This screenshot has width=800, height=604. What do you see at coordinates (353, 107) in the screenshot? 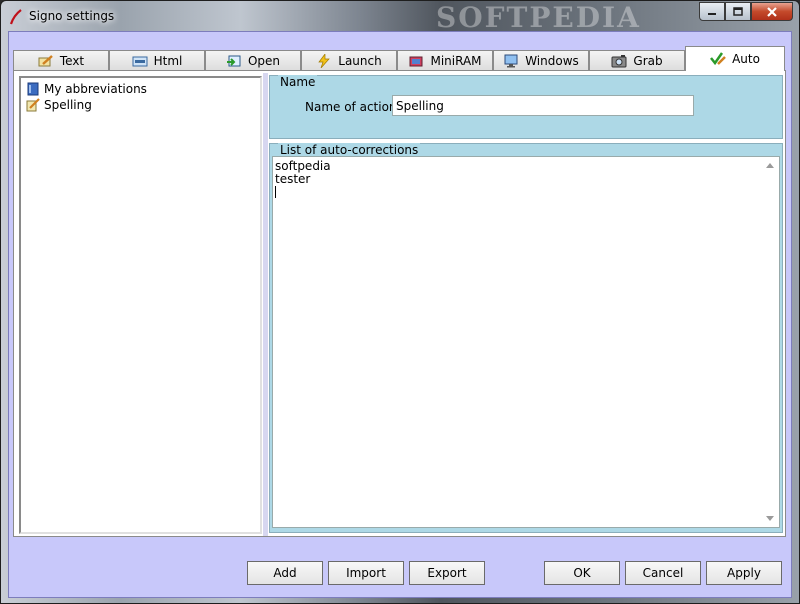
I see `name-of-action-label: Name of action:` at bounding box center [353, 107].